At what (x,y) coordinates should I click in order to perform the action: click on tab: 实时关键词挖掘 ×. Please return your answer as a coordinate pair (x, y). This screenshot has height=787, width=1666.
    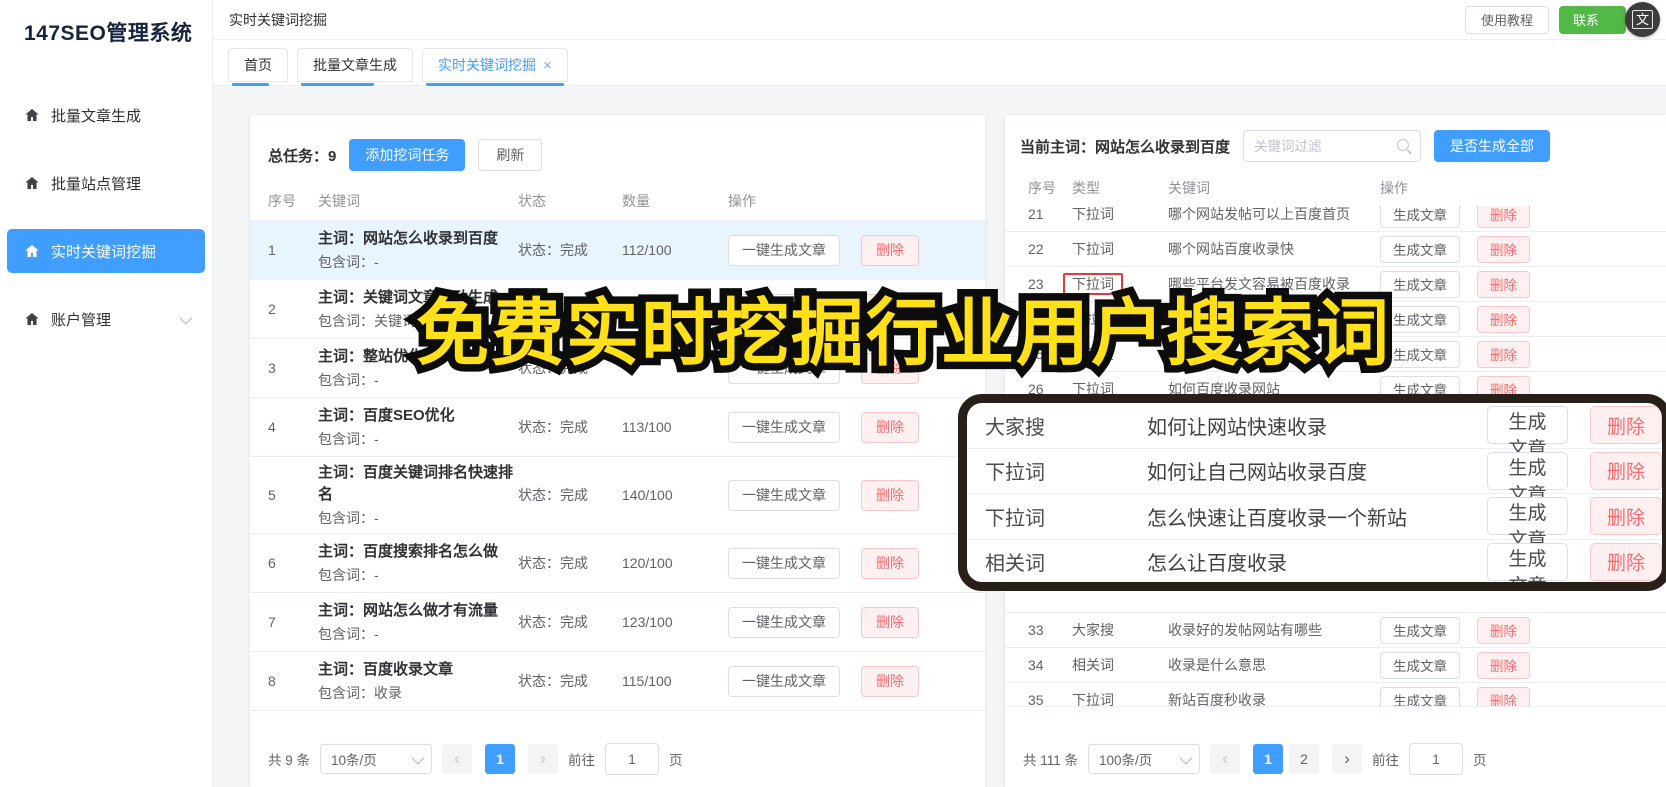
    Looking at the image, I should click on (495, 67).